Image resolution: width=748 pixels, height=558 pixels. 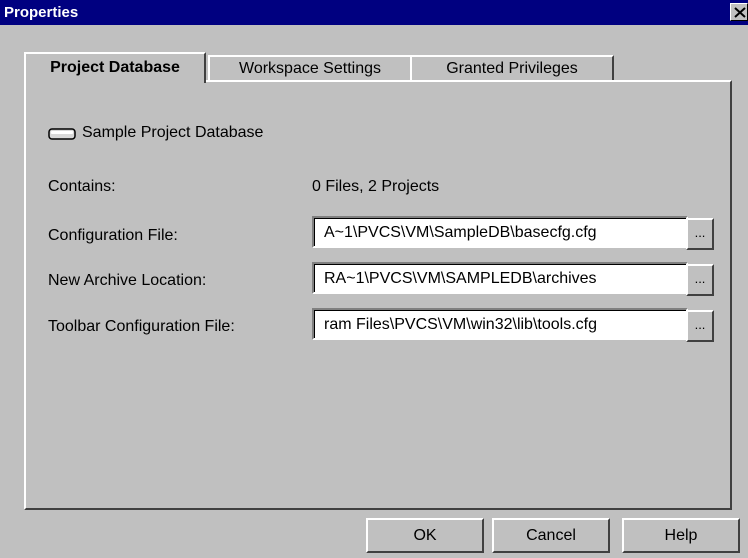 I want to click on archive-location-label: New Archive Location:, so click(x=127, y=280).